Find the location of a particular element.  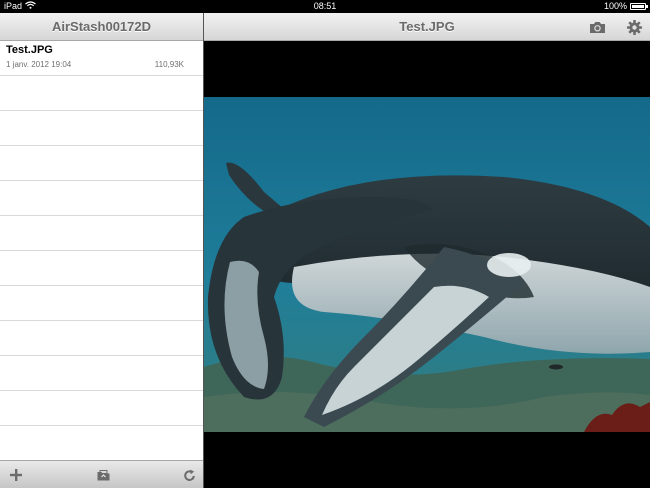

folder-icon is located at coordinates (103, 474).